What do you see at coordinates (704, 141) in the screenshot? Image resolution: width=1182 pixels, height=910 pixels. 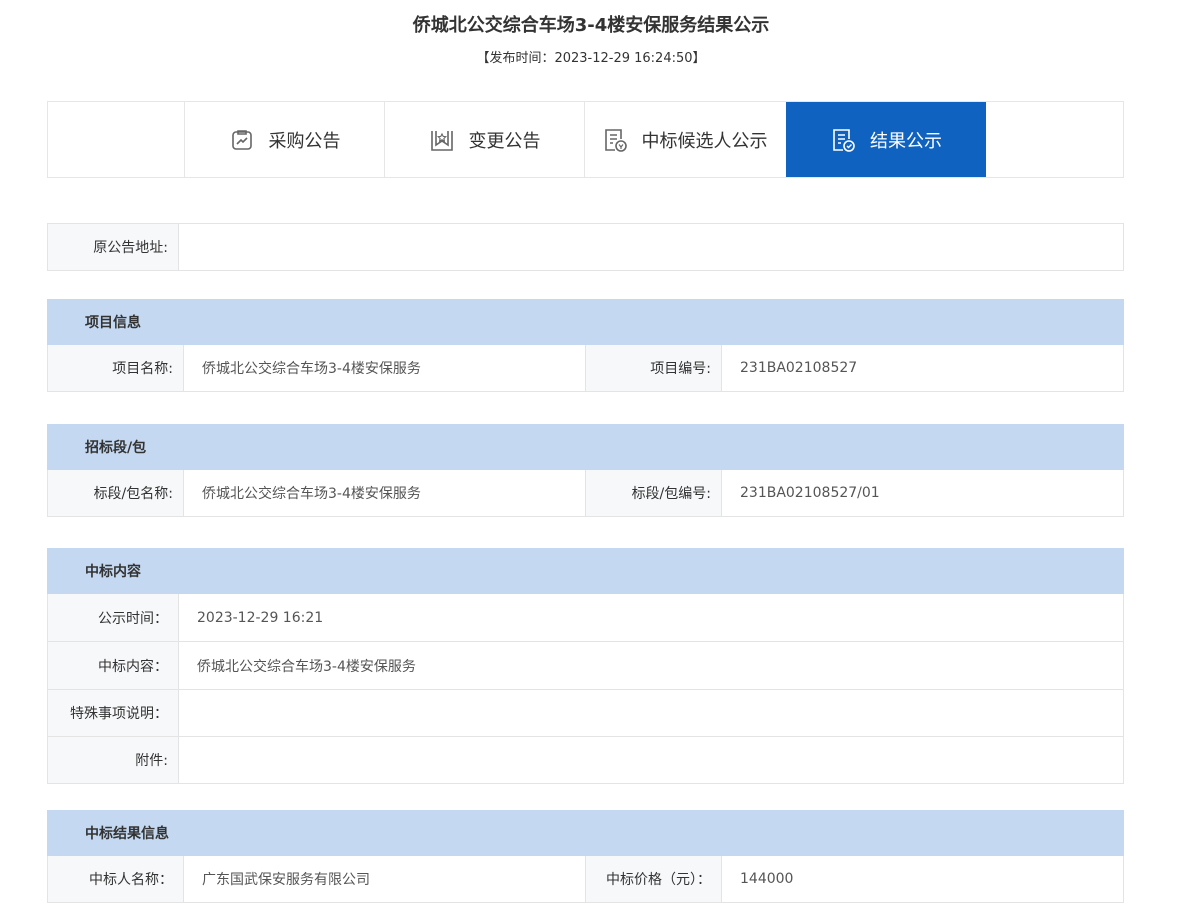 I see `tab-label: 中标候选人公示` at bounding box center [704, 141].